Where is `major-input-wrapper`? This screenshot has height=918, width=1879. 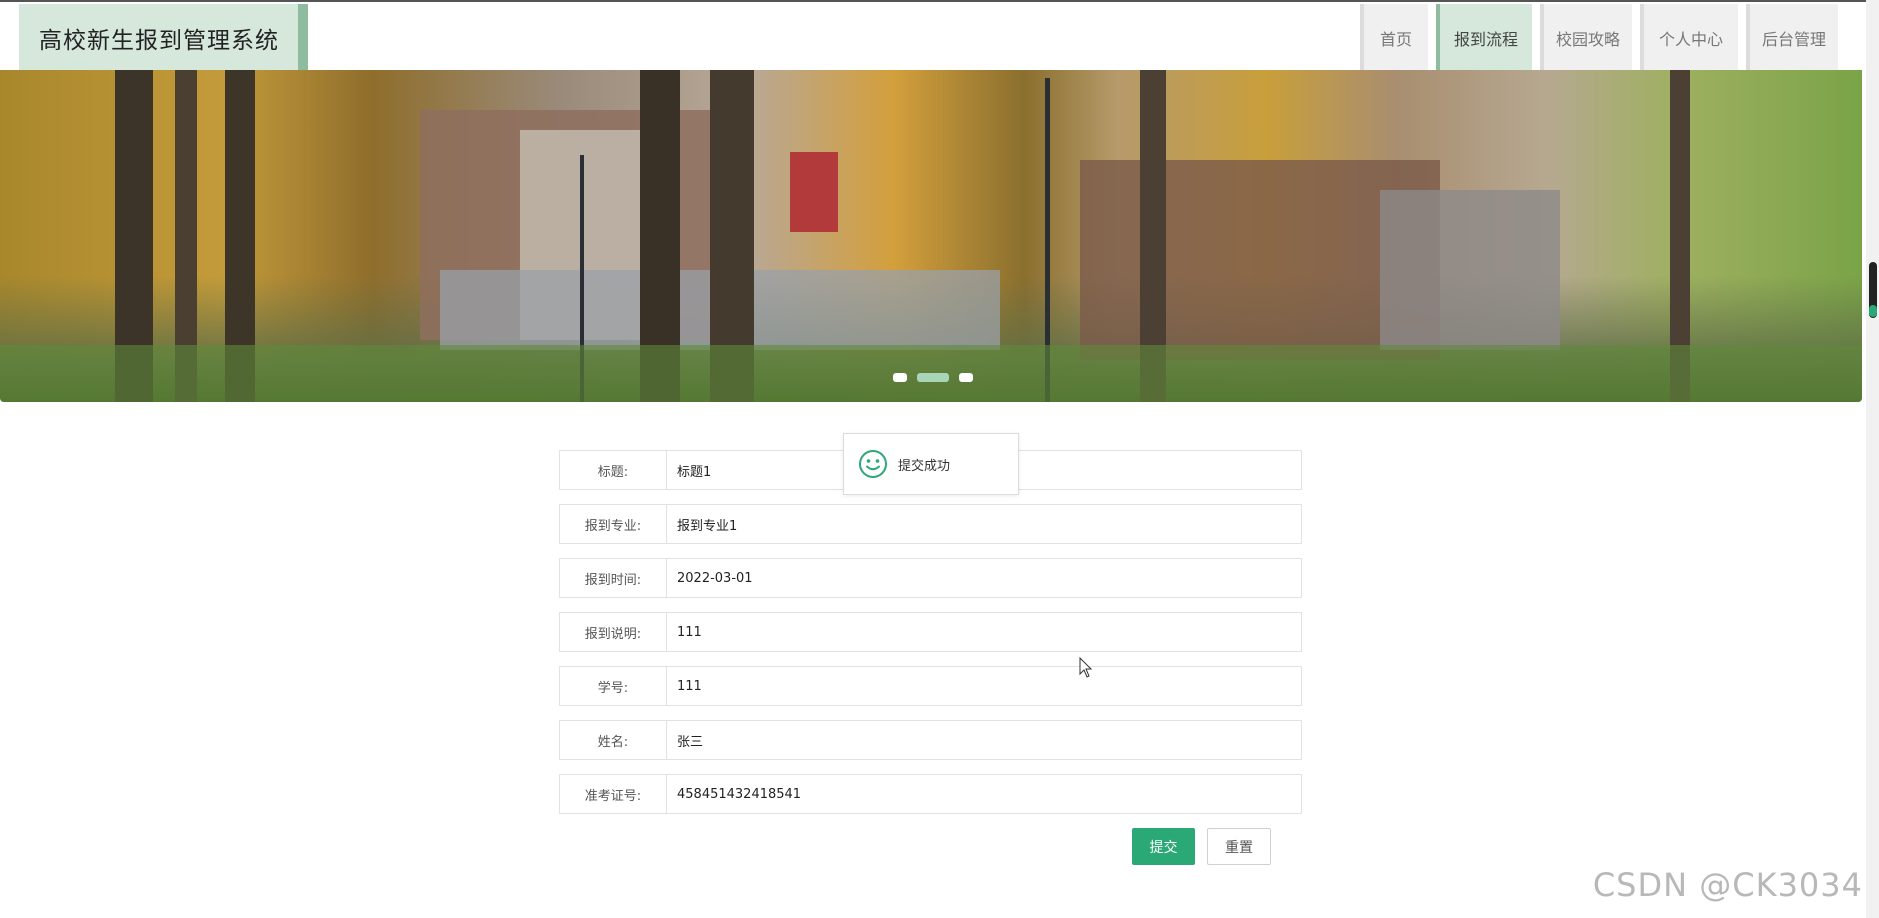 major-input-wrapper is located at coordinates (984, 524).